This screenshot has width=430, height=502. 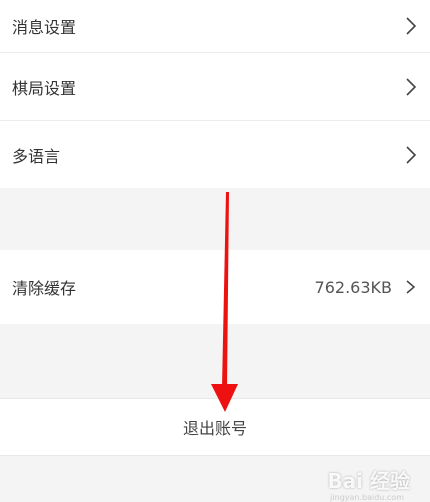 I want to click on clear-cache-item: 清除缓存 762.63KB, so click(x=215, y=287).